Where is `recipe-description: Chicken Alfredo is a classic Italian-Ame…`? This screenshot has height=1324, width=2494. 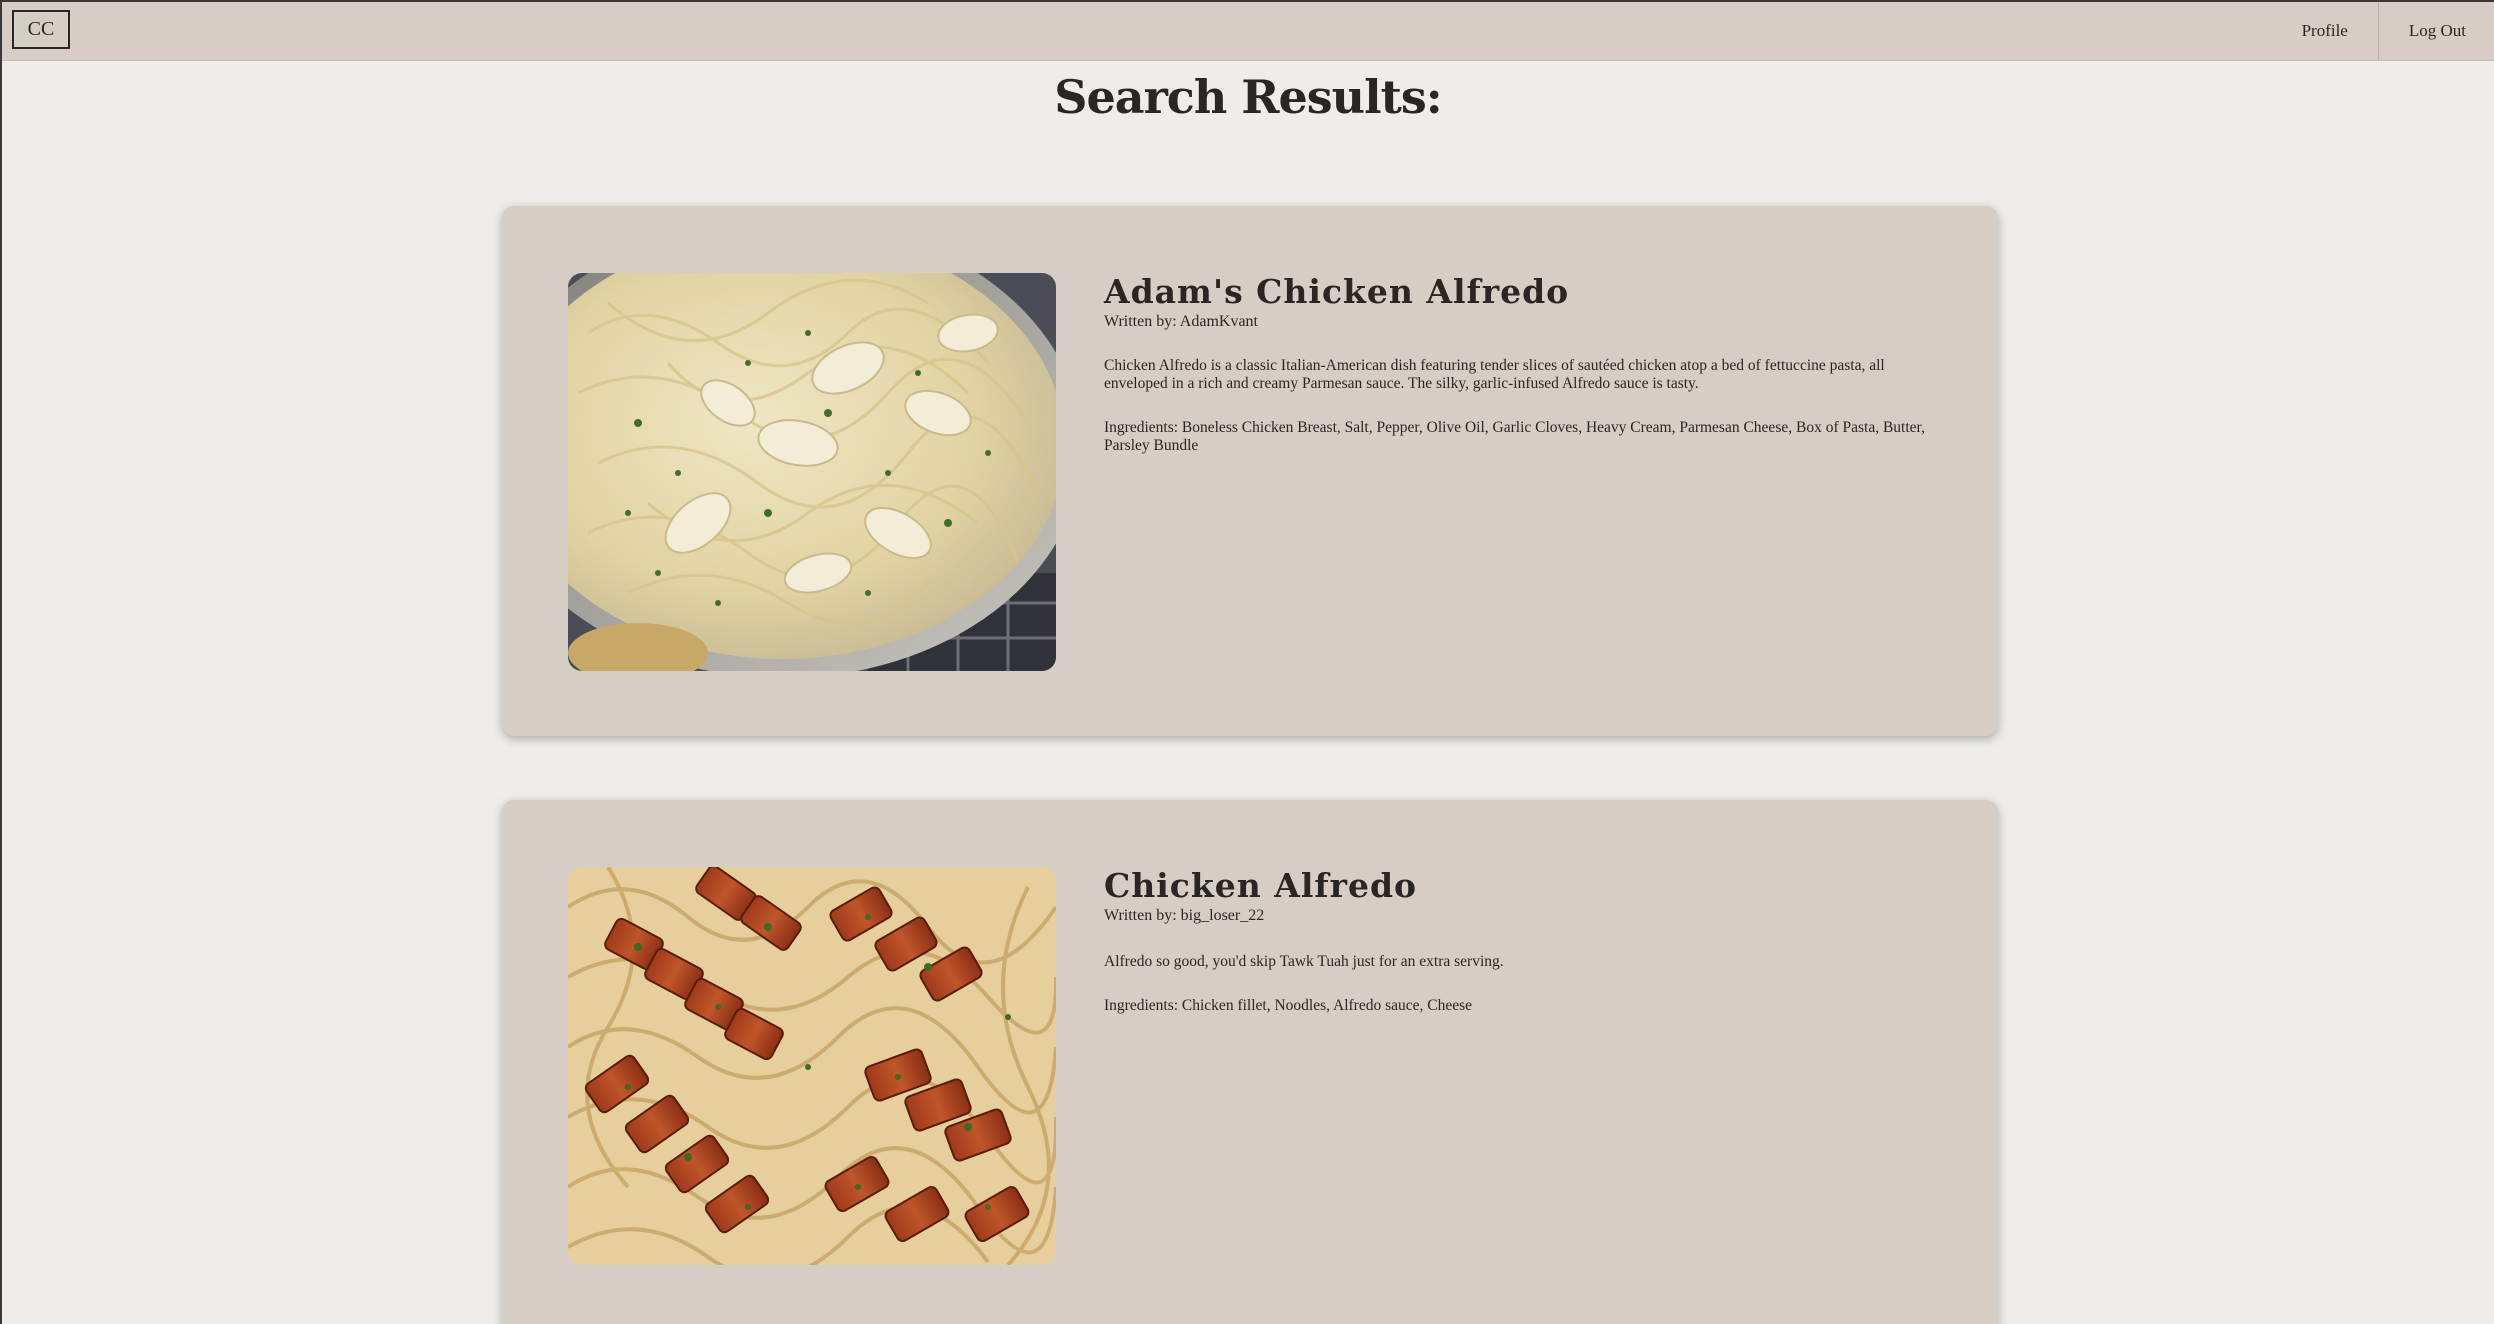
recipe-description: Chicken Alfredo is a classic Italian-Ame… is located at coordinates (1494, 374).